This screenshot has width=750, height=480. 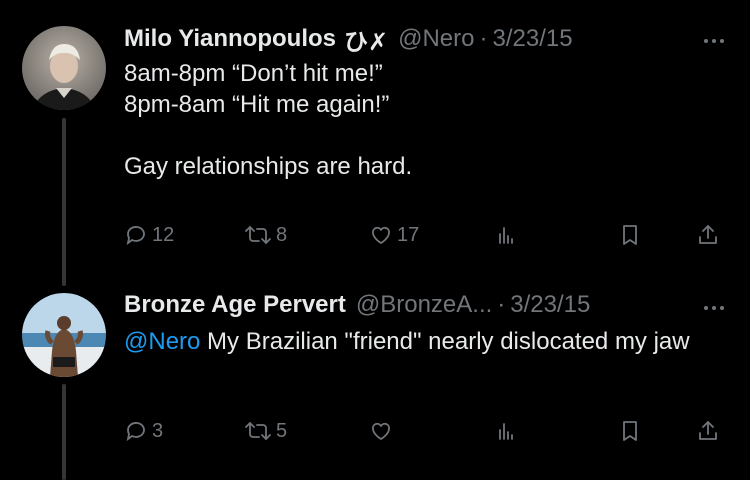 What do you see at coordinates (394, 235) in the screenshot?
I see `like-button: 17` at bounding box center [394, 235].